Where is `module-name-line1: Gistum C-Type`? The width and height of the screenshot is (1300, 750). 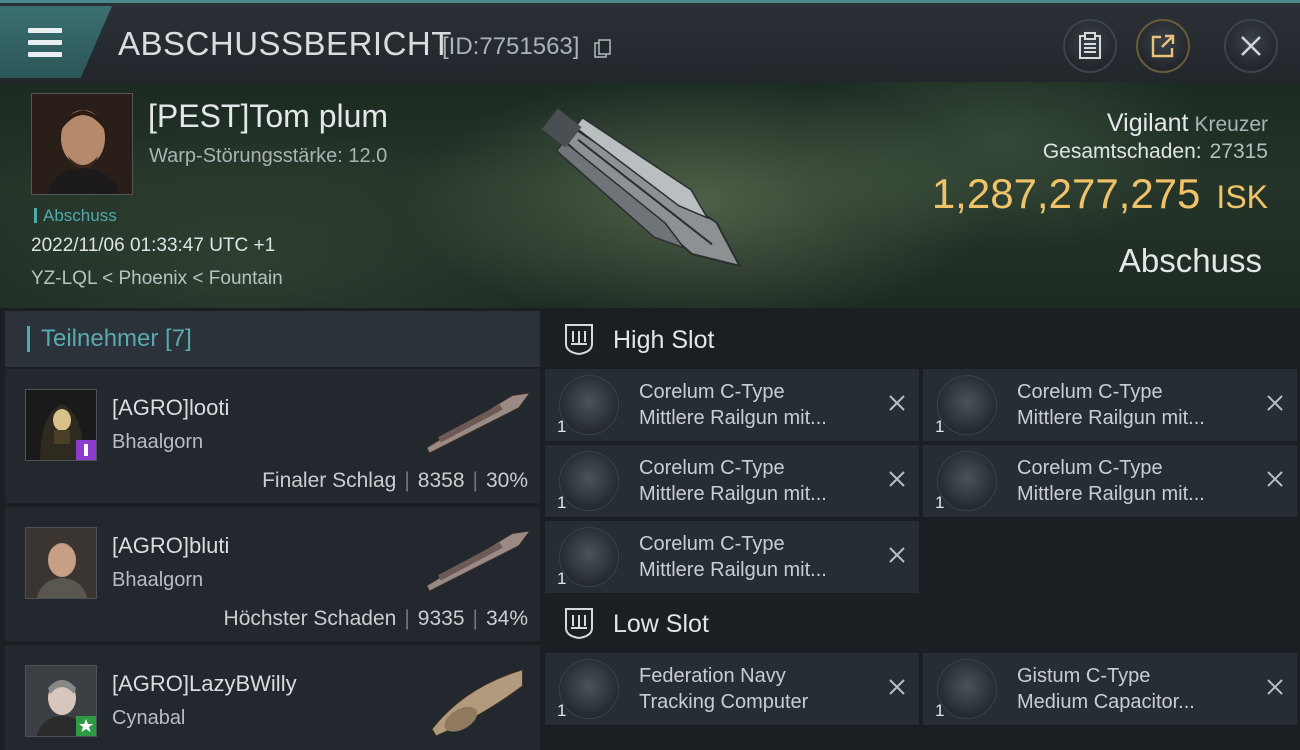 module-name-line1: Gistum C-Type is located at coordinates (1084, 676).